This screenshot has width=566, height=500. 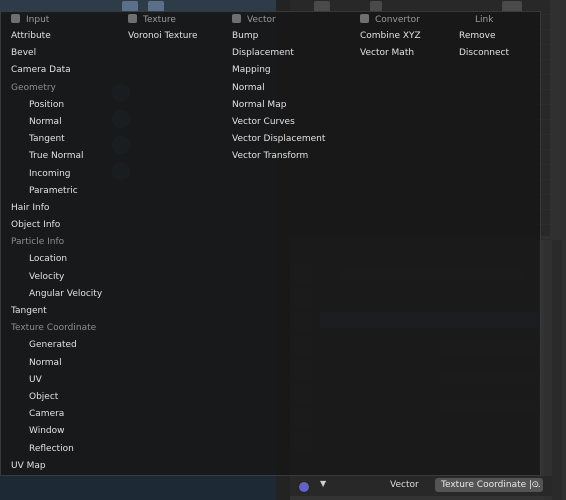 What do you see at coordinates (407, 53) in the screenshot?
I see `menu-item: Vector Math` at bounding box center [407, 53].